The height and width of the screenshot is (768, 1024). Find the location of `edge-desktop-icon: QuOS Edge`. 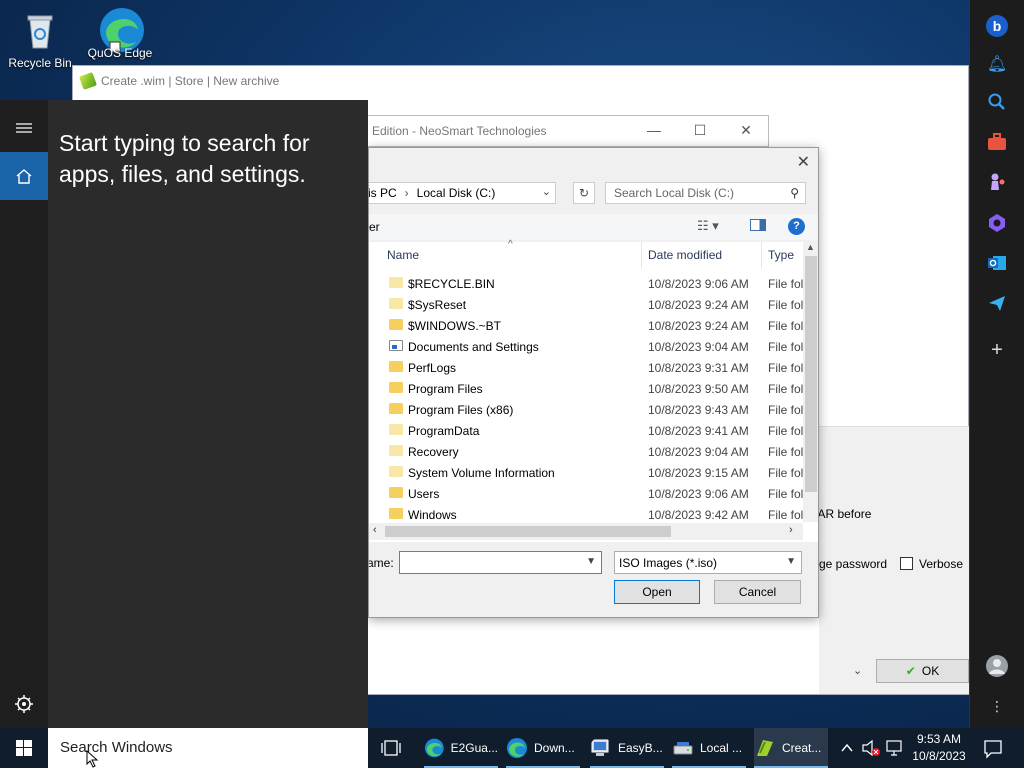

edge-desktop-icon: QuOS Edge is located at coordinates (120, 33).